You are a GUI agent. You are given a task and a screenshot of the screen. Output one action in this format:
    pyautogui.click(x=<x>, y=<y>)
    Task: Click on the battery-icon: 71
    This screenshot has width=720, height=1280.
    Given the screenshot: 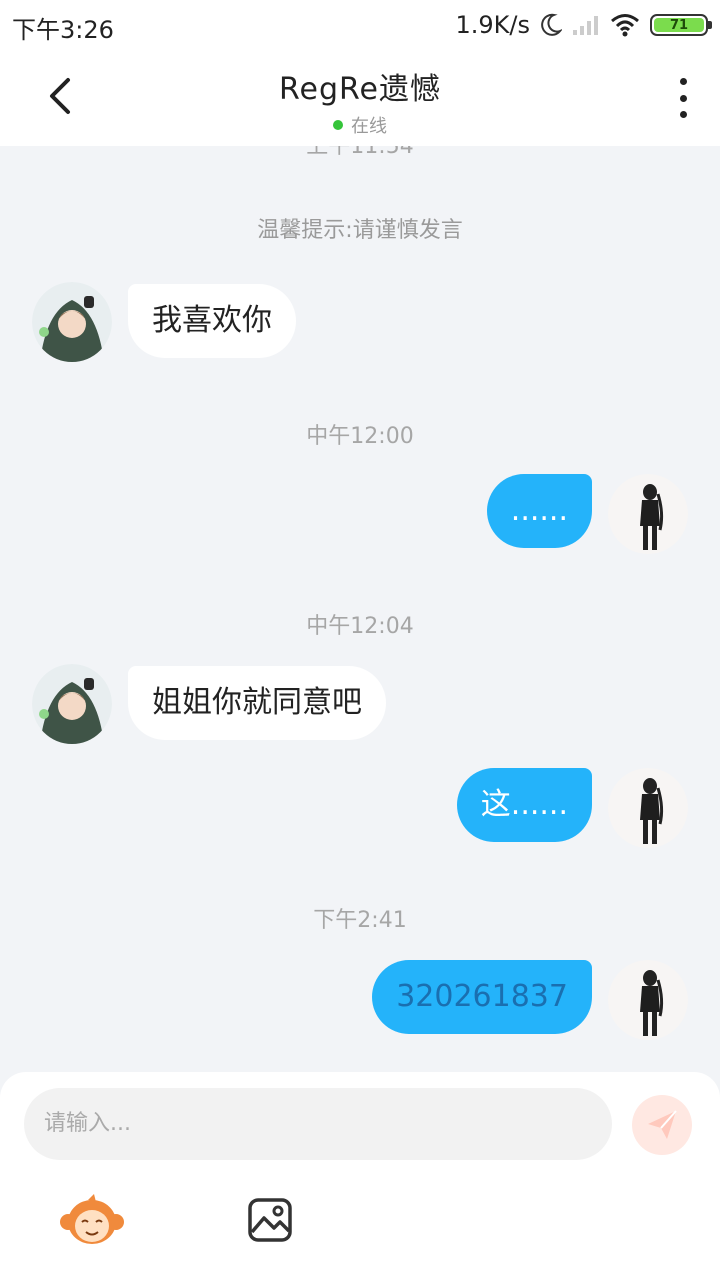 What is the action you would take?
    pyautogui.click(x=681, y=25)
    